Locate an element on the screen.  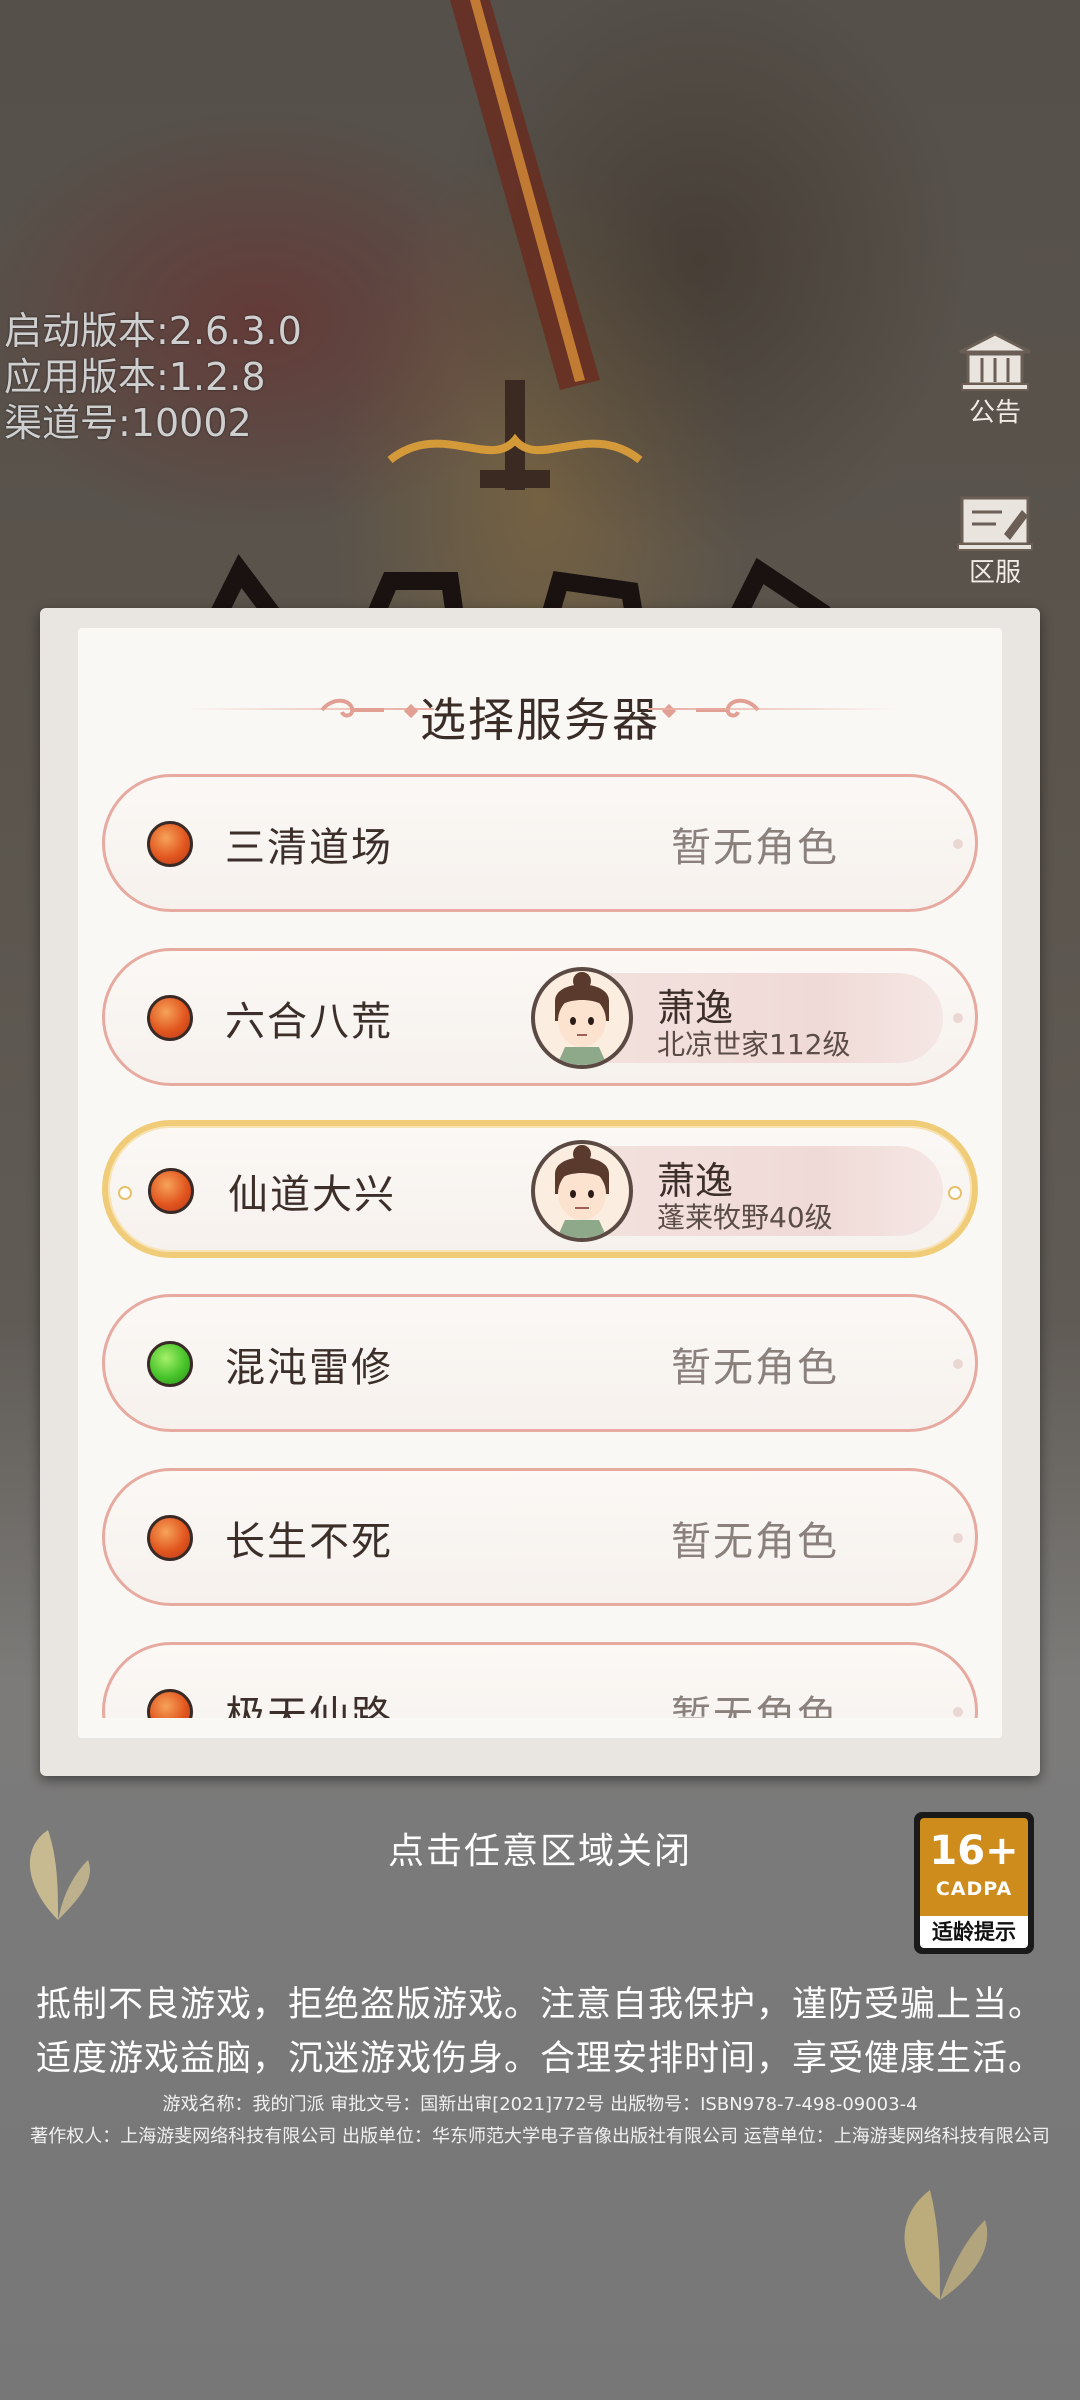
server-row-selected: 仙道大兴 萧逸 蓬莱牧野40级 is located at coordinates (540, 1189).